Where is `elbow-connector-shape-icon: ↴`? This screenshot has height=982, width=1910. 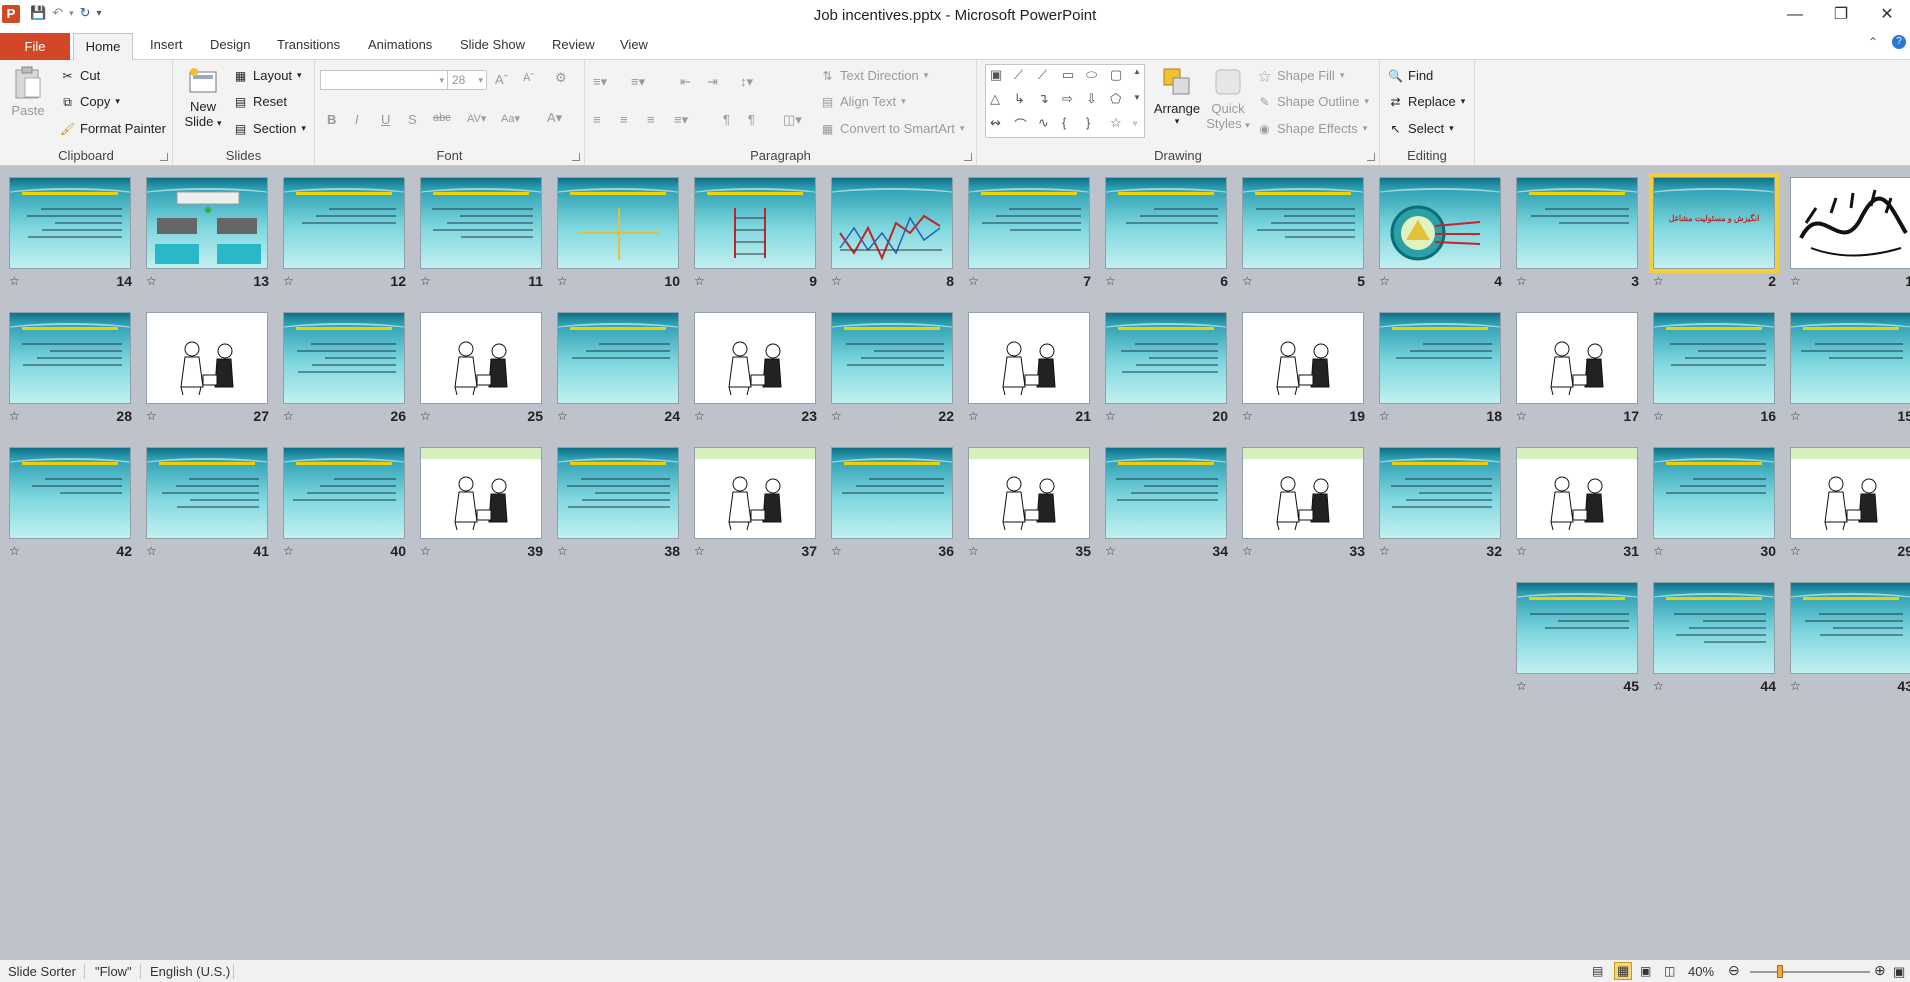
elbow-connector-shape-icon: ↴ is located at coordinates (1043, 99).